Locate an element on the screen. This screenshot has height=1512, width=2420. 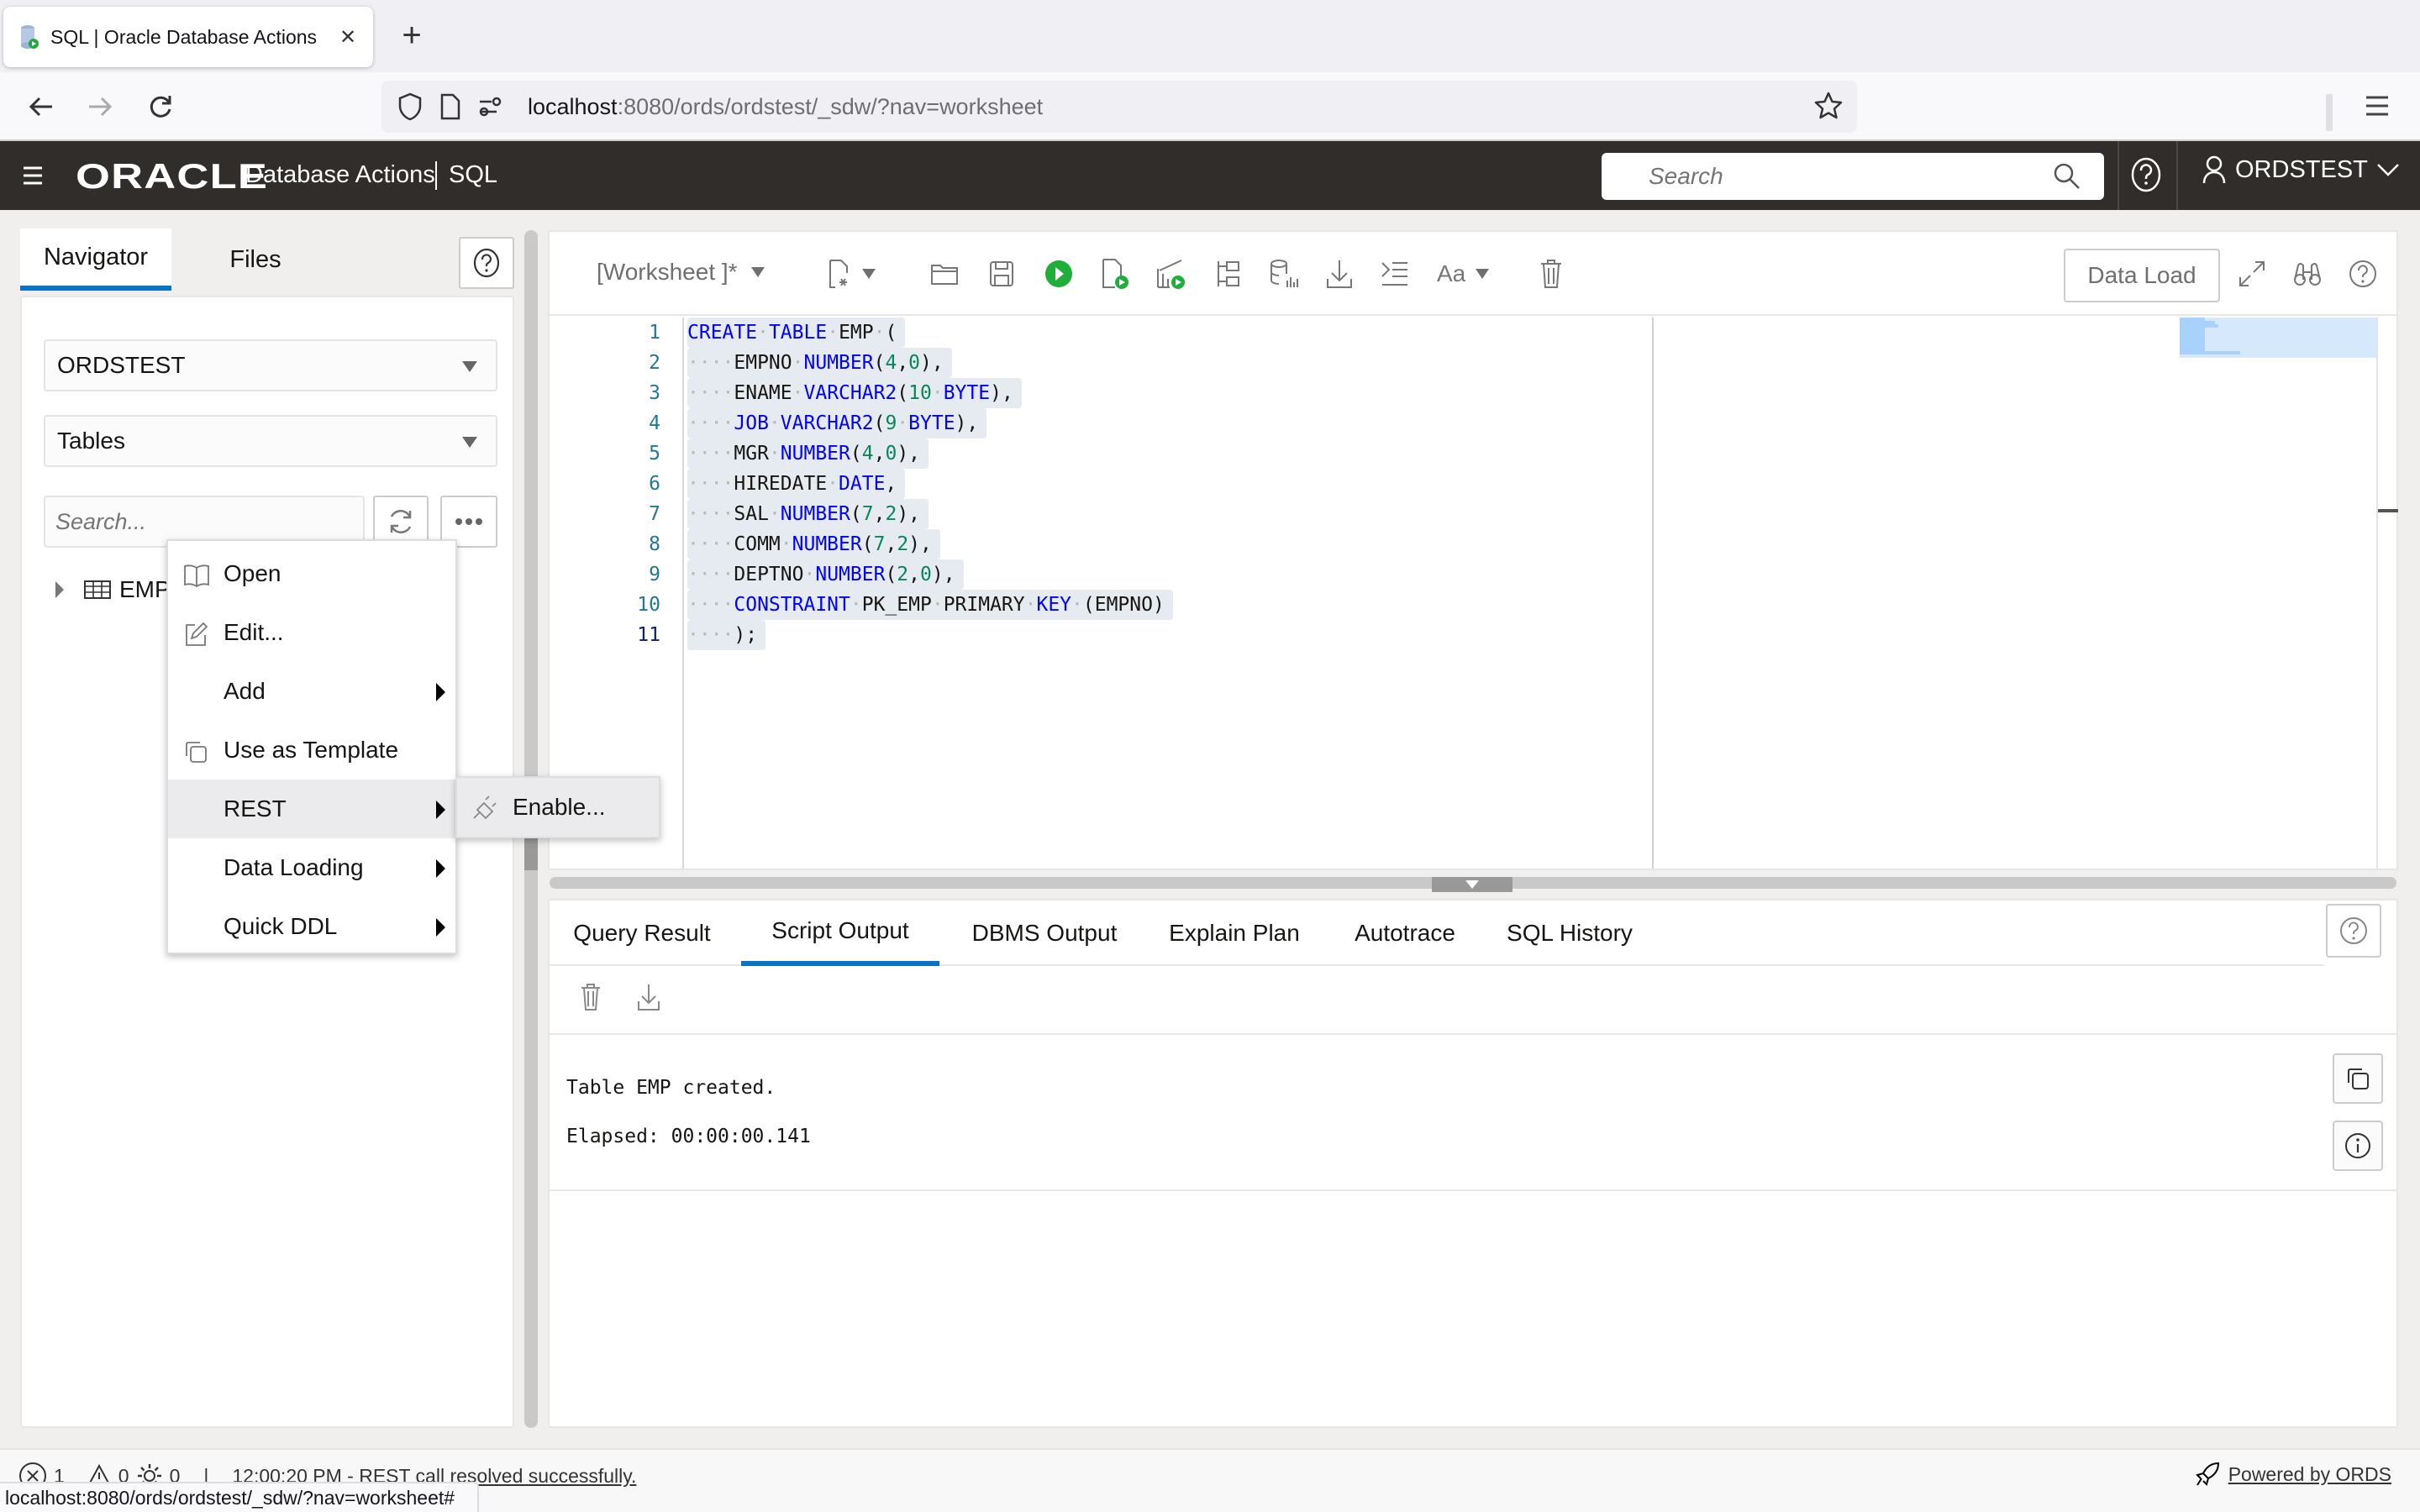
extensions-handle is located at coordinates (2329, 112).